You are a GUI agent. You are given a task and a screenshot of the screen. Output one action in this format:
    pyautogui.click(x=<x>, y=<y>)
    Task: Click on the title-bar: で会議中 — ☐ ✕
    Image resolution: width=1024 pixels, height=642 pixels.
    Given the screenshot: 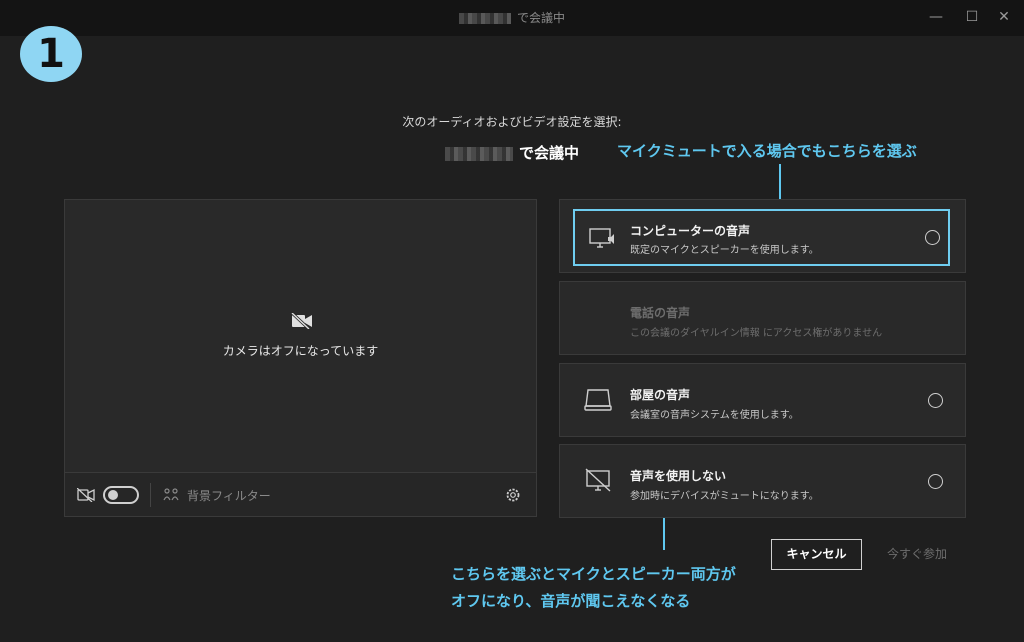 What is the action you would take?
    pyautogui.click(x=512, y=18)
    